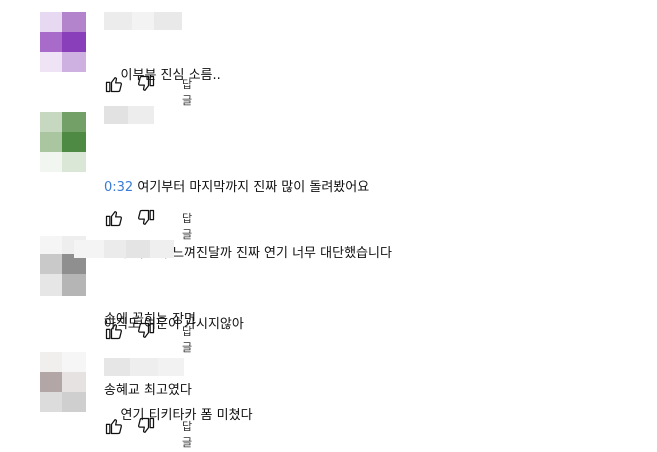  Describe the element at coordinates (174, 324) in the screenshot. I see `comment-line: 아직도 여운이 가시지않아` at that location.